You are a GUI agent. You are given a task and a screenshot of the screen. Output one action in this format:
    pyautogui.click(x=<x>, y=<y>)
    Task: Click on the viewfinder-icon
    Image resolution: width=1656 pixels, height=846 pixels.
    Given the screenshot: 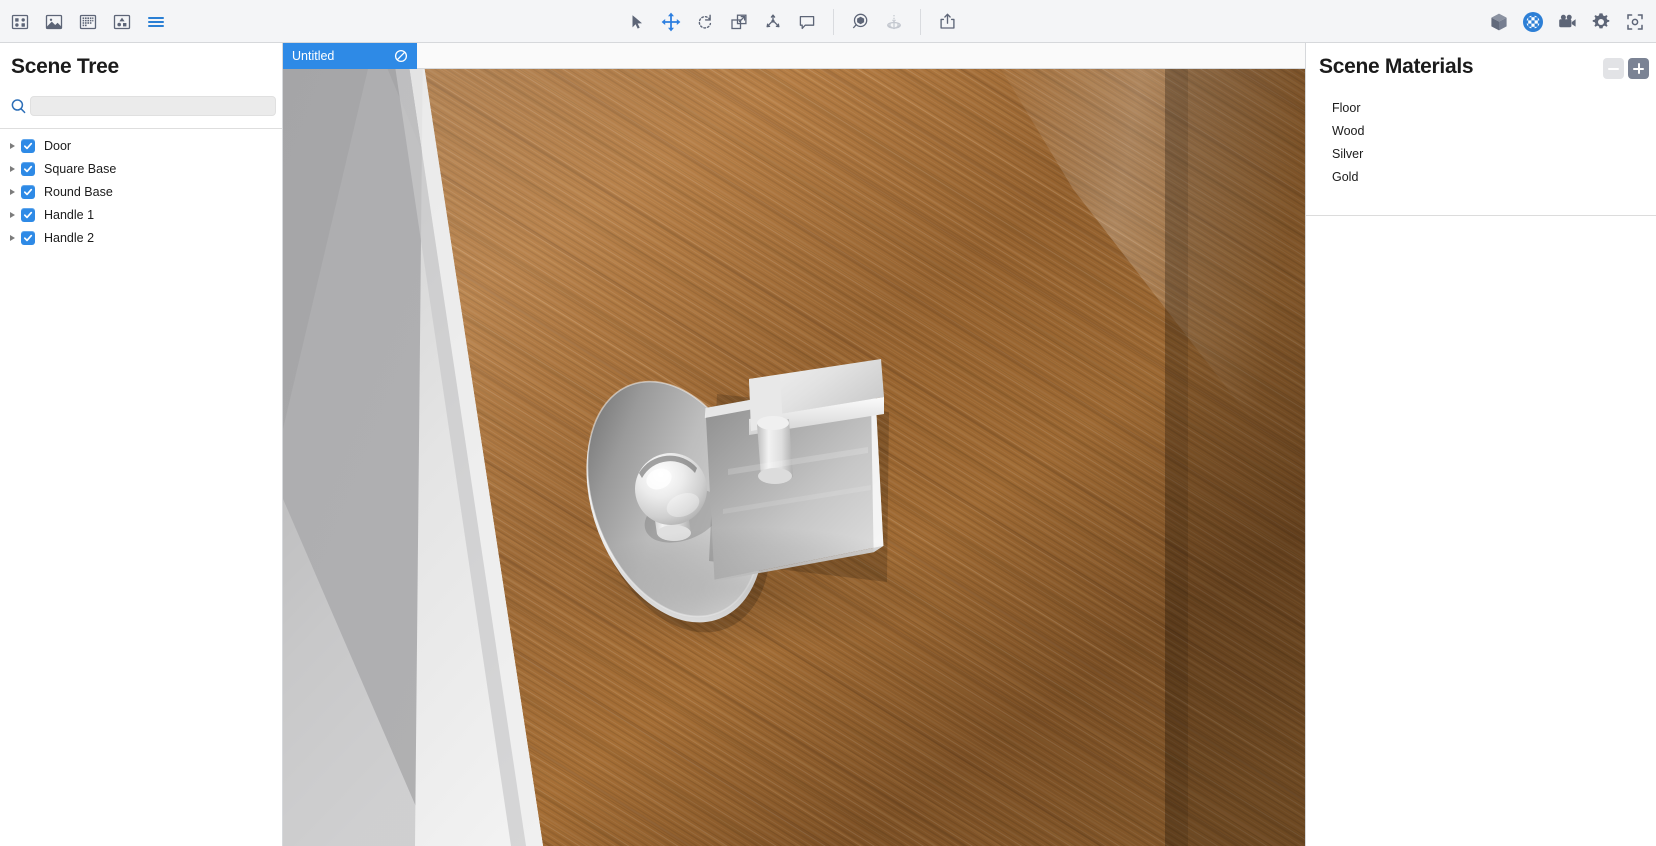 What is the action you would take?
    pyautogui.click(x=1635, y=22)
    